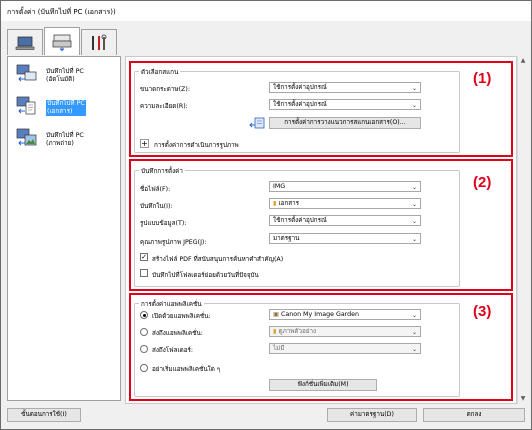  I want to click on send-to-app-radio, so click(144, 332).